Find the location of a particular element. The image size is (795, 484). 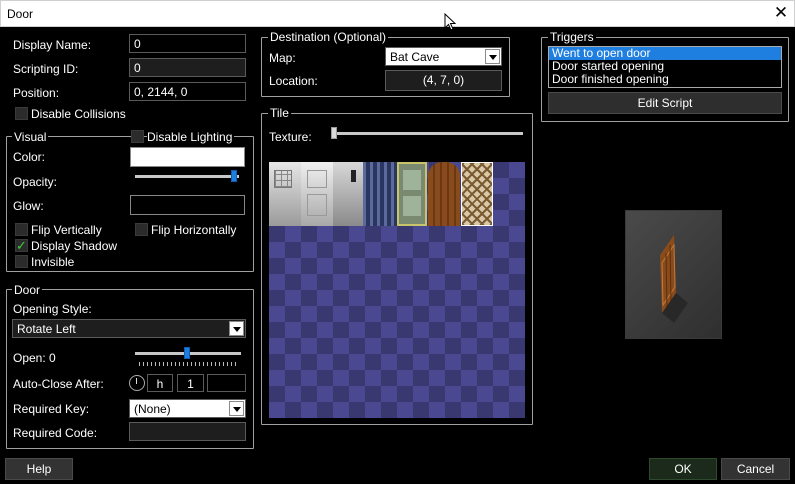

texture-label: Texture: is located at coordinates (290, 137).